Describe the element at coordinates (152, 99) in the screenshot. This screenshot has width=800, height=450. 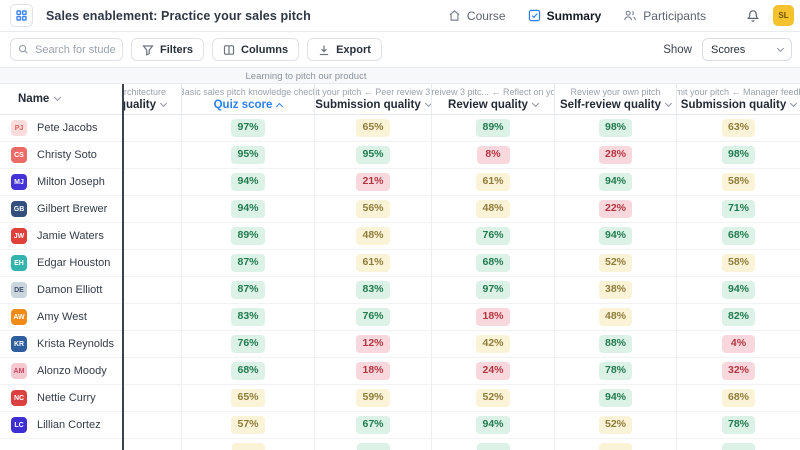
I see `column-header-clipped: architecture n quality` at that location.